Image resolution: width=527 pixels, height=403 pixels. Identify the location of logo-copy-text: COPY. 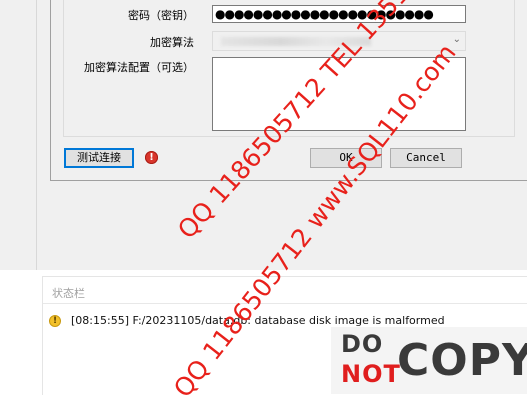
(462, 360).